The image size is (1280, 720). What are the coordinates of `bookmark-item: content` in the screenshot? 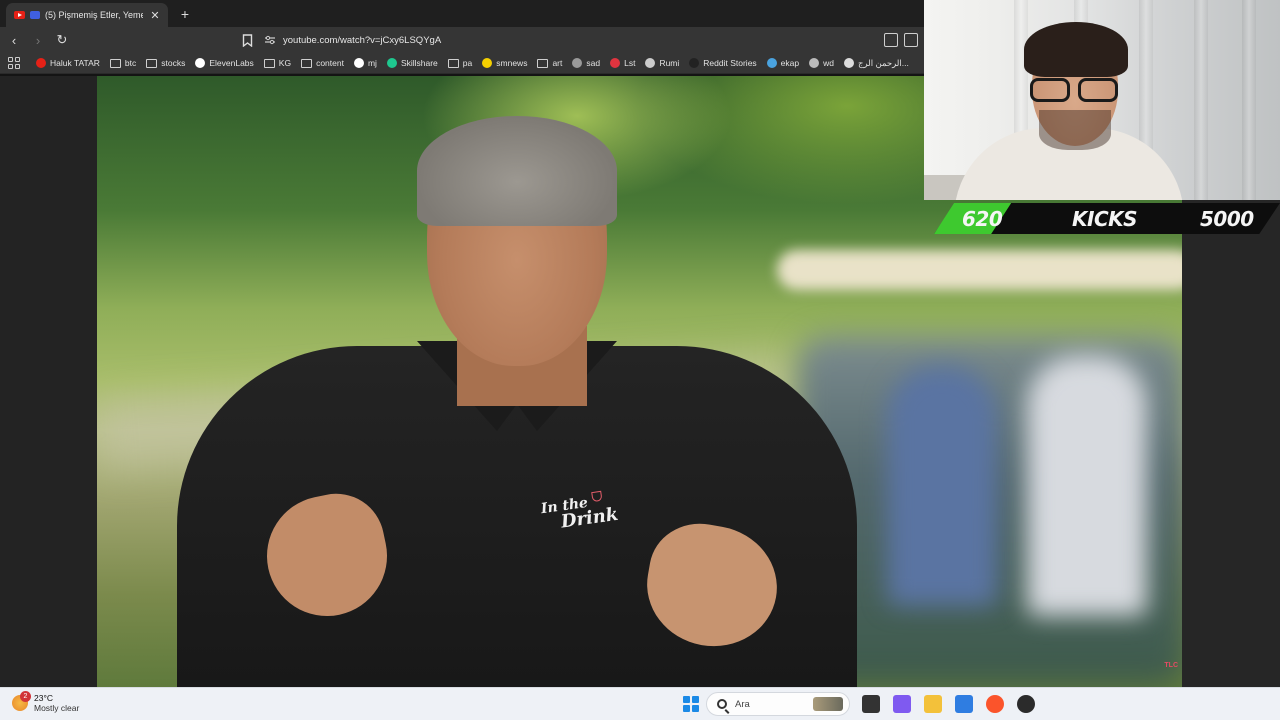 It's located at (322, 63).